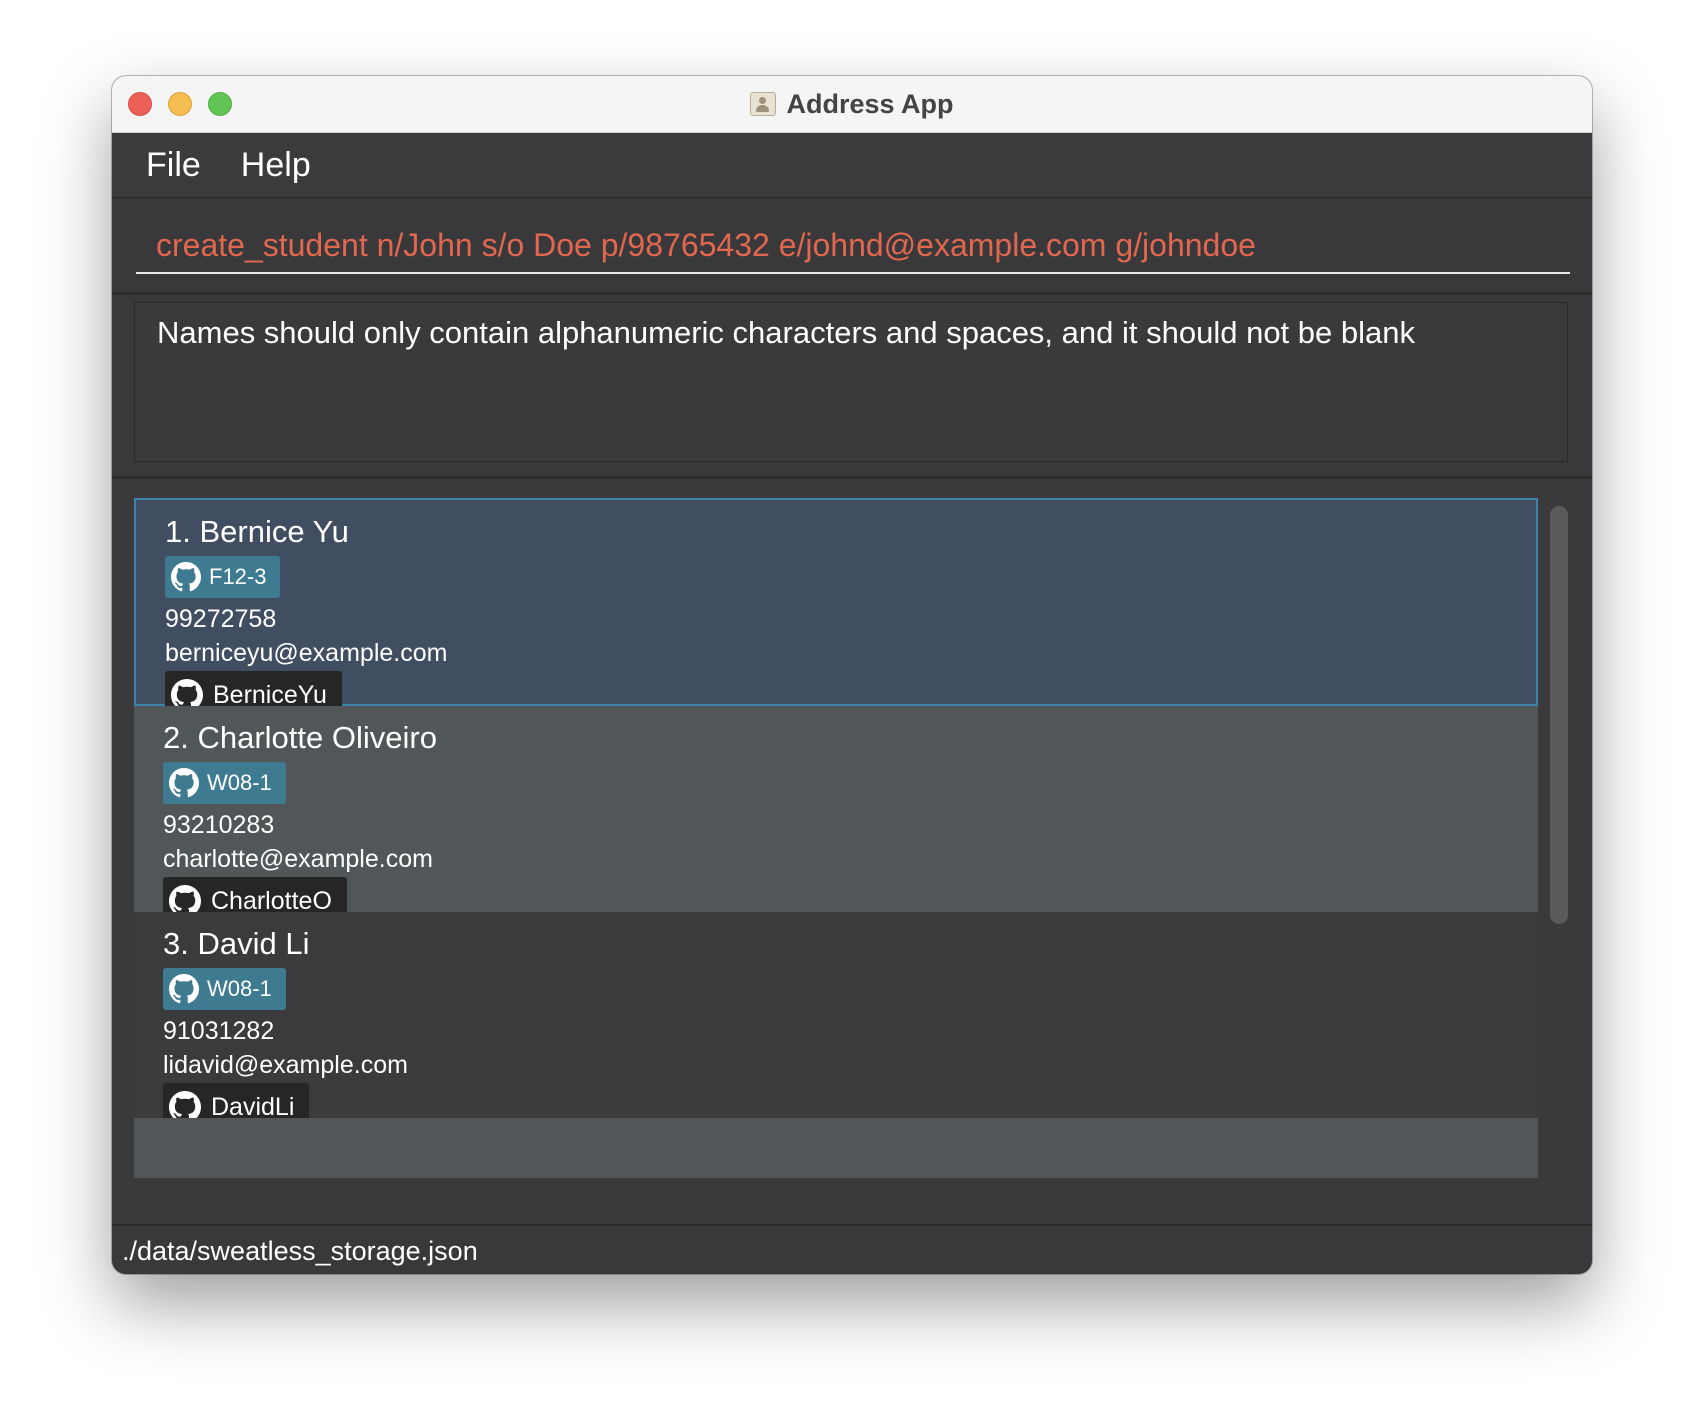  I want to click on menu-help: Help, so click(276, 165).